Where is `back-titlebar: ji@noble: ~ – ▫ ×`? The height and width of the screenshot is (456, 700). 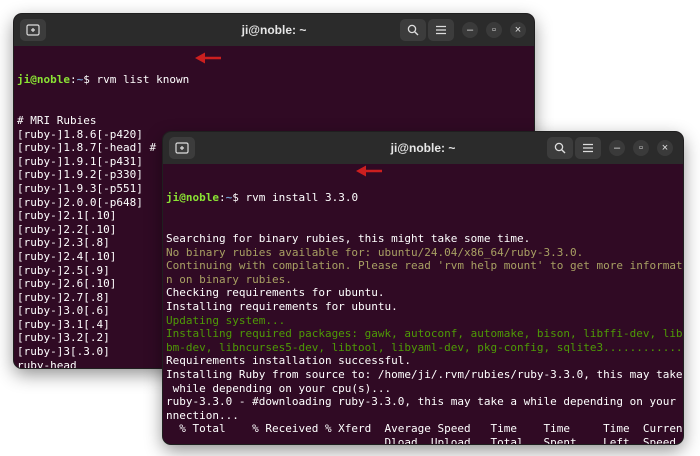 back-titlebar: ji@noble: ~ – ▫ × is located at coordinates (274, 30).